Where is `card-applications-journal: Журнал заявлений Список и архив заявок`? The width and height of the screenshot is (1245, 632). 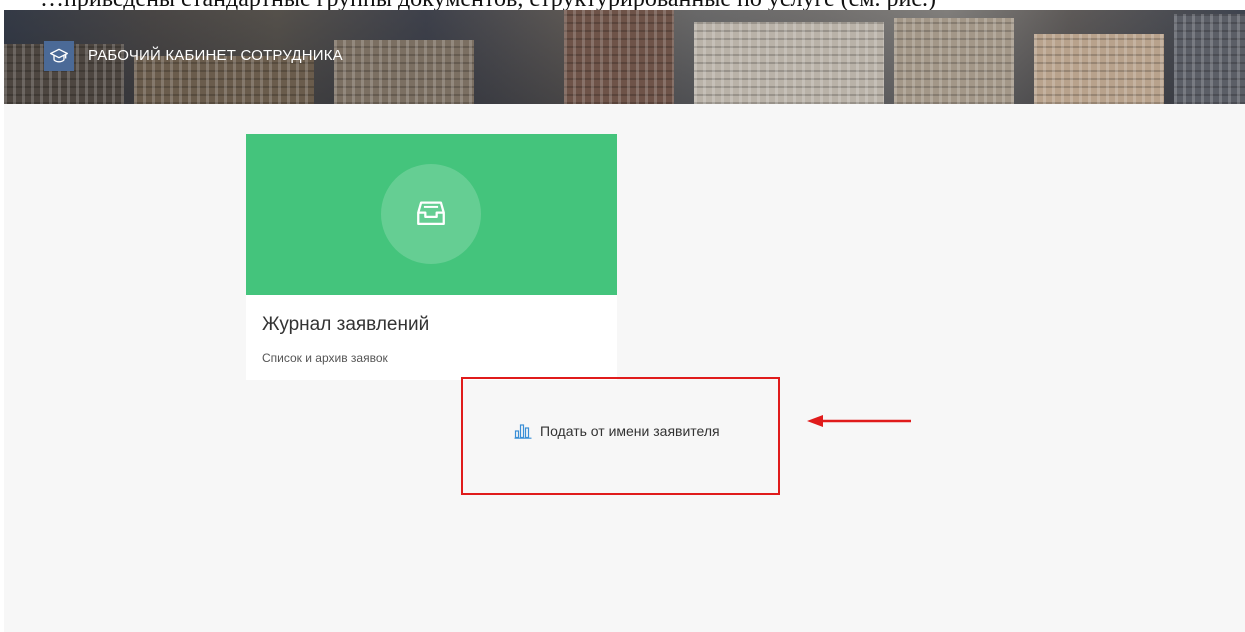
card-applications-journal: Журнал заявлений Список и архив заявок is located at coordinates (431, 257).